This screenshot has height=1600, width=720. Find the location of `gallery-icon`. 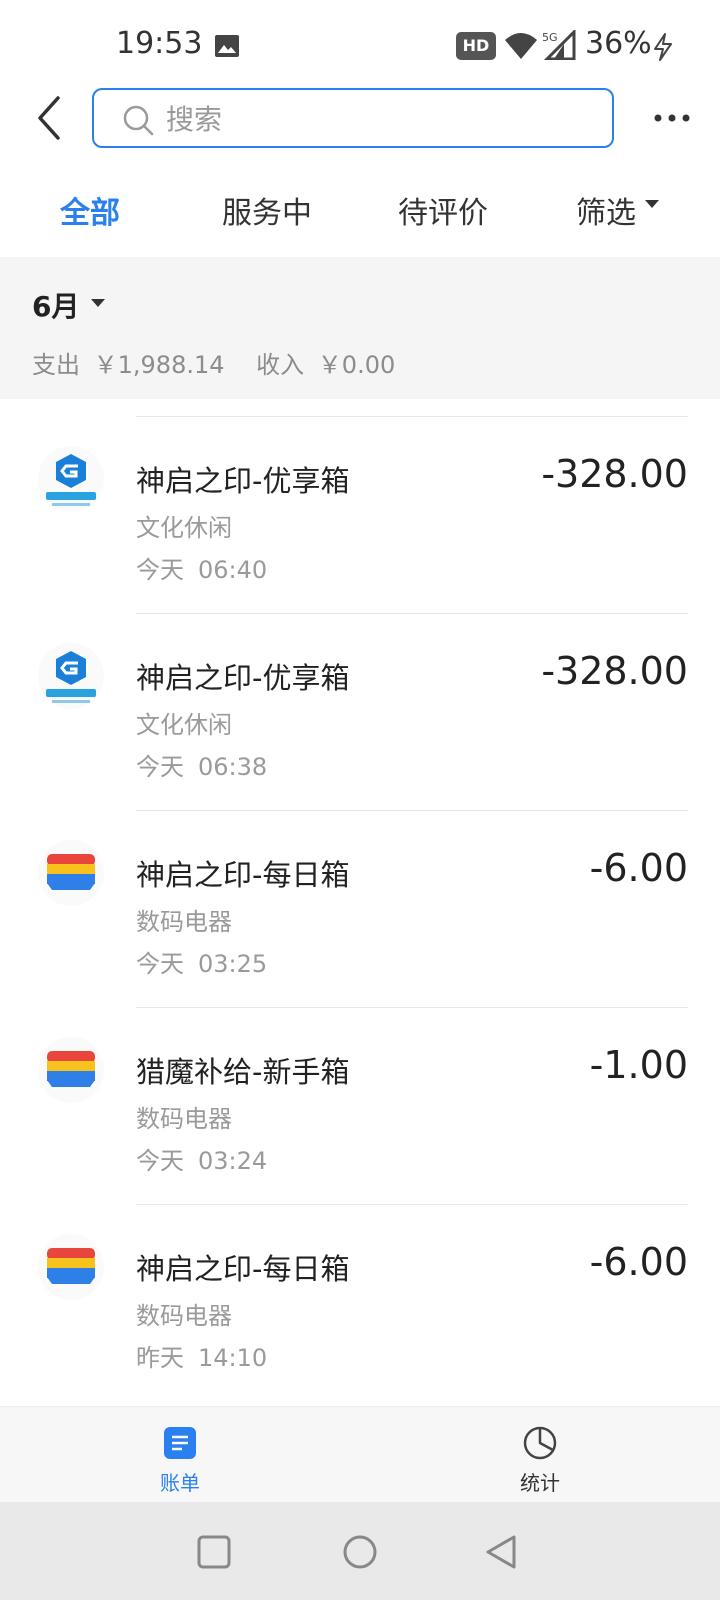

gallery-icon is located at coordinates (227, 46).